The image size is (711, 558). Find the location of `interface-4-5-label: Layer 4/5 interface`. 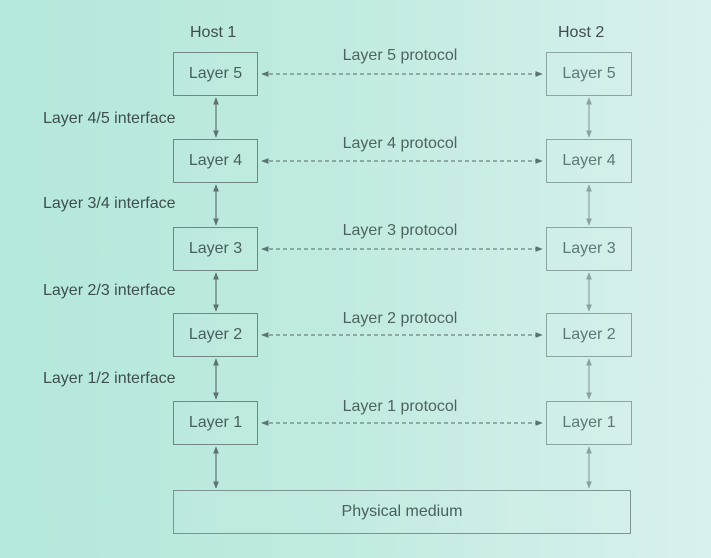

interface-4-5-label: Layer 4/5 interface is located at coordinates (109, 118).